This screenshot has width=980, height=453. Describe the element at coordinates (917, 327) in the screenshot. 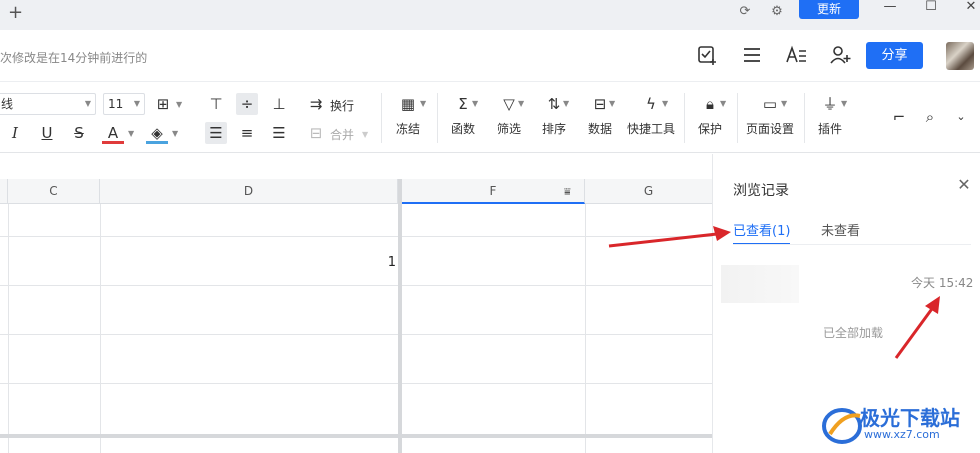

I see `annotation-arrow` at that location.